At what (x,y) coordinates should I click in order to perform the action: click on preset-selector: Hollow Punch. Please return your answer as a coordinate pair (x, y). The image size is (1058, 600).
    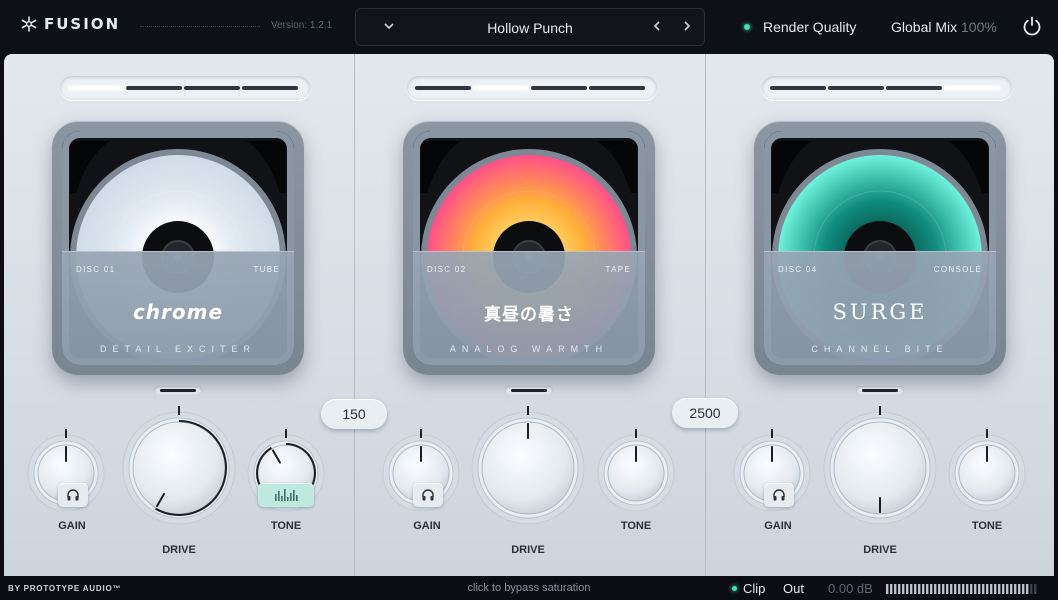
    Looking at the image, I should click on (530, 27).